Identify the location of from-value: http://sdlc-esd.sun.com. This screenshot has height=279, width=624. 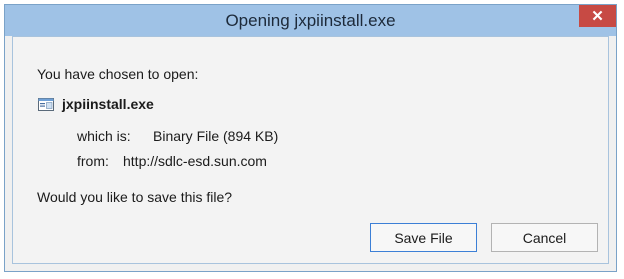
(195, 161).